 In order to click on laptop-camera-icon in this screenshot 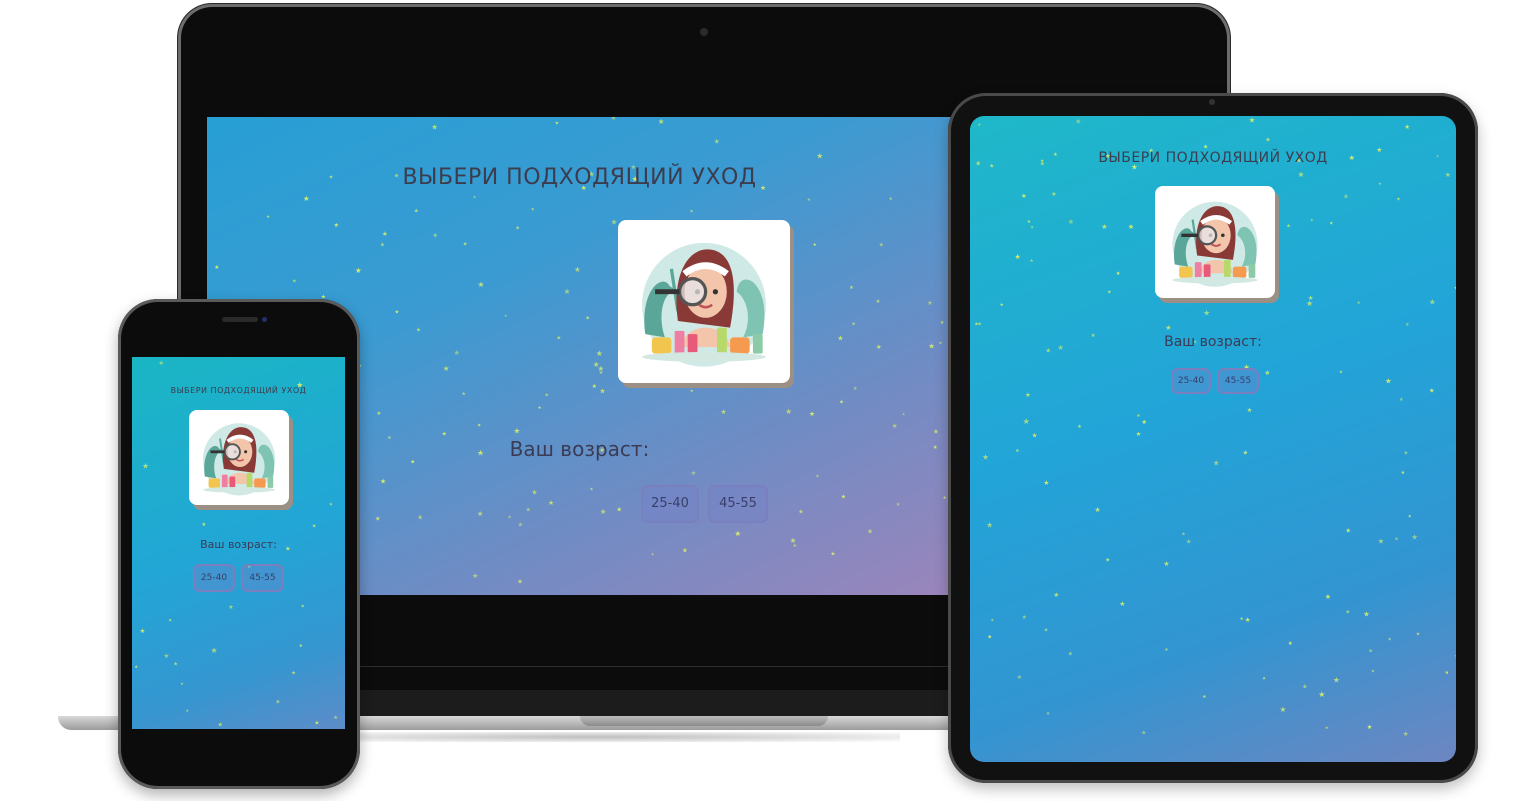, I will do `click(704, 32)`.